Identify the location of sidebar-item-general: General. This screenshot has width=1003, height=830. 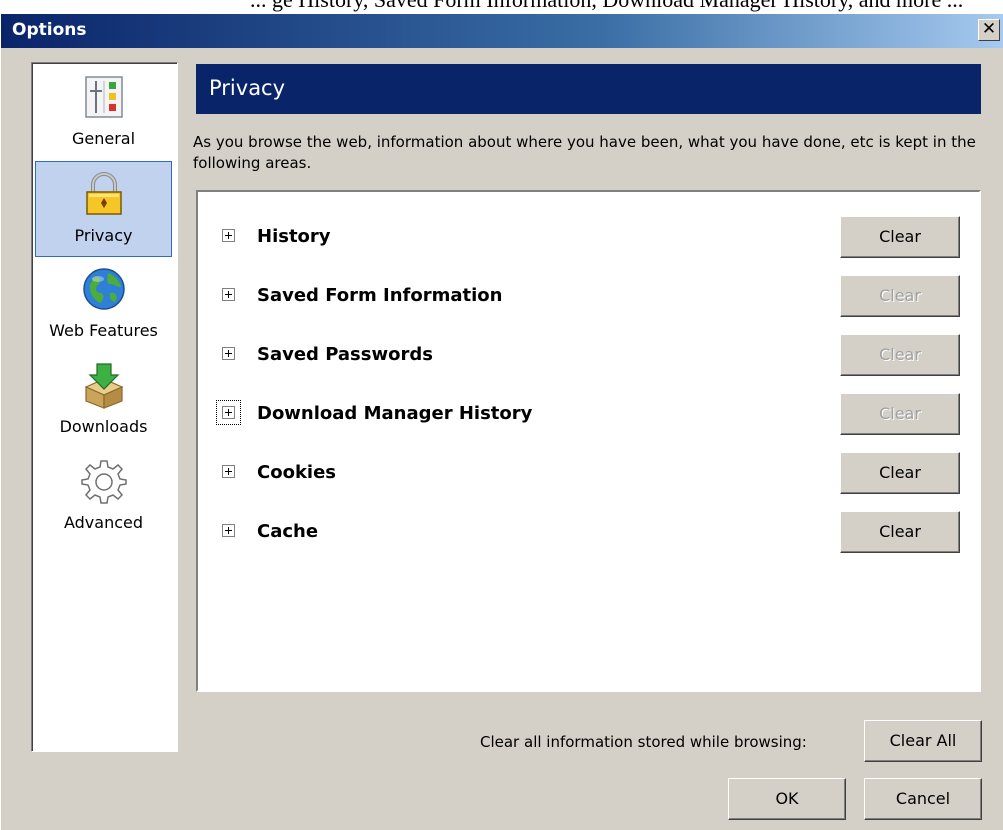
(103, 113).